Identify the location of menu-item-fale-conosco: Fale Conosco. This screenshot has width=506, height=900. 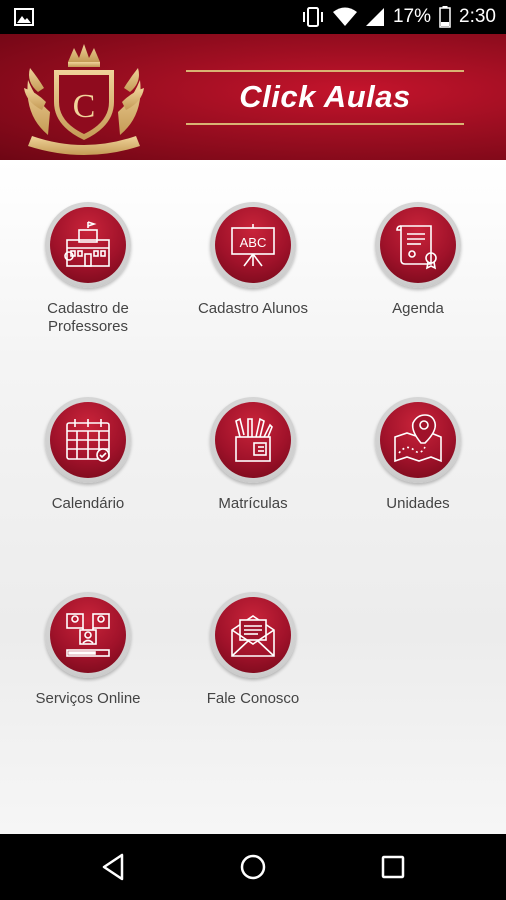
(253, 650).